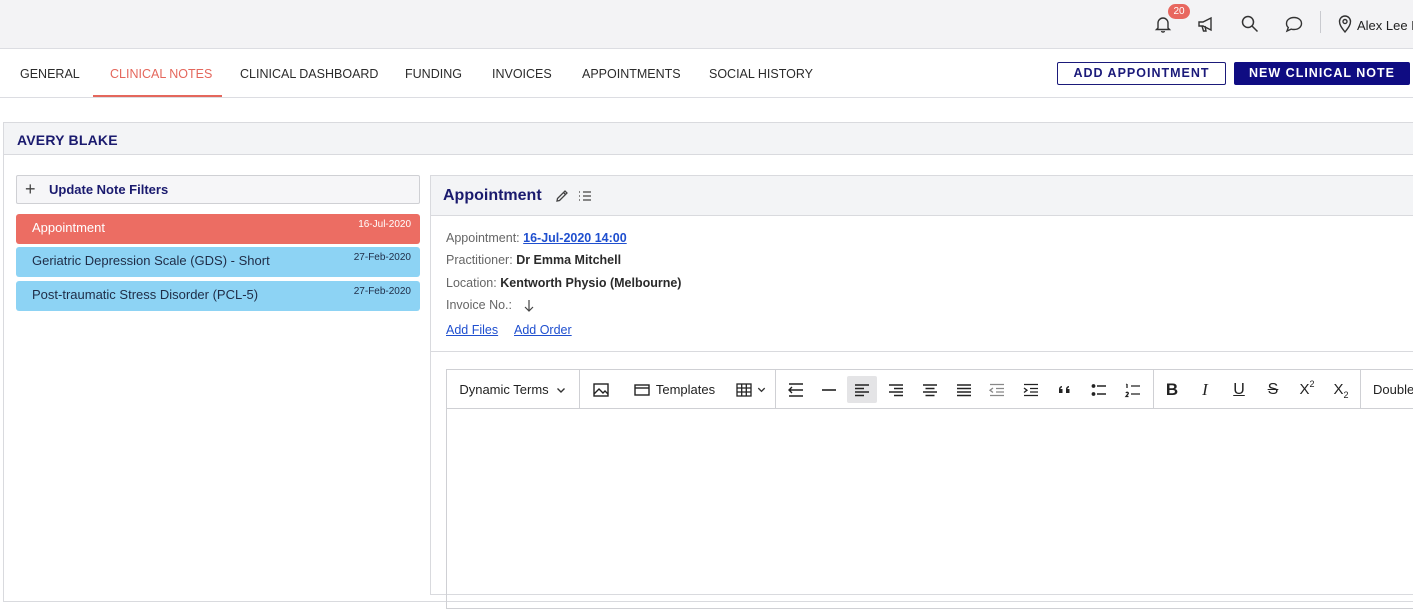 The image size is (1413, 610). I want to click on practitioner-label: Practitioner:, so click(479, 260).